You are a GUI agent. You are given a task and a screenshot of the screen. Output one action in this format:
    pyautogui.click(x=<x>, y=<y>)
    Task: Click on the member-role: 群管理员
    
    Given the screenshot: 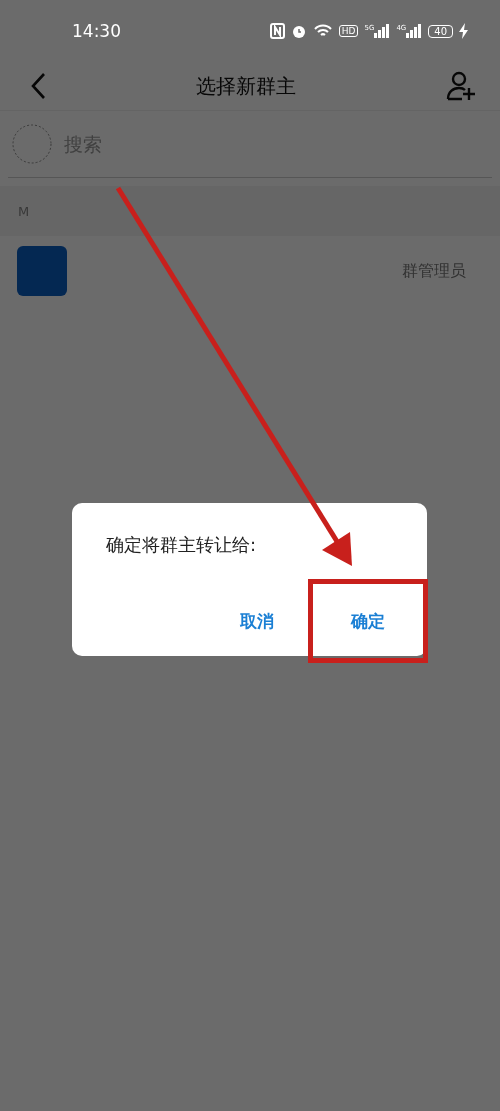 What is the action you would take?
    pyautogui.click(x=434, y=271)
    